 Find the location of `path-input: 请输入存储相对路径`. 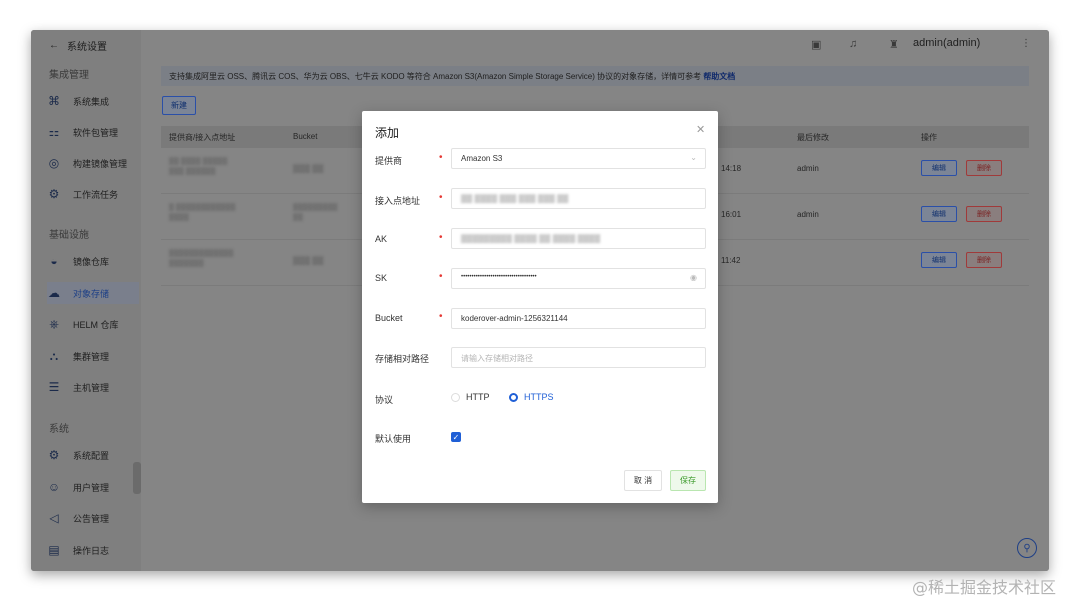

path-input: 请输入存储相对路径 is located at coordinates (578, 357).